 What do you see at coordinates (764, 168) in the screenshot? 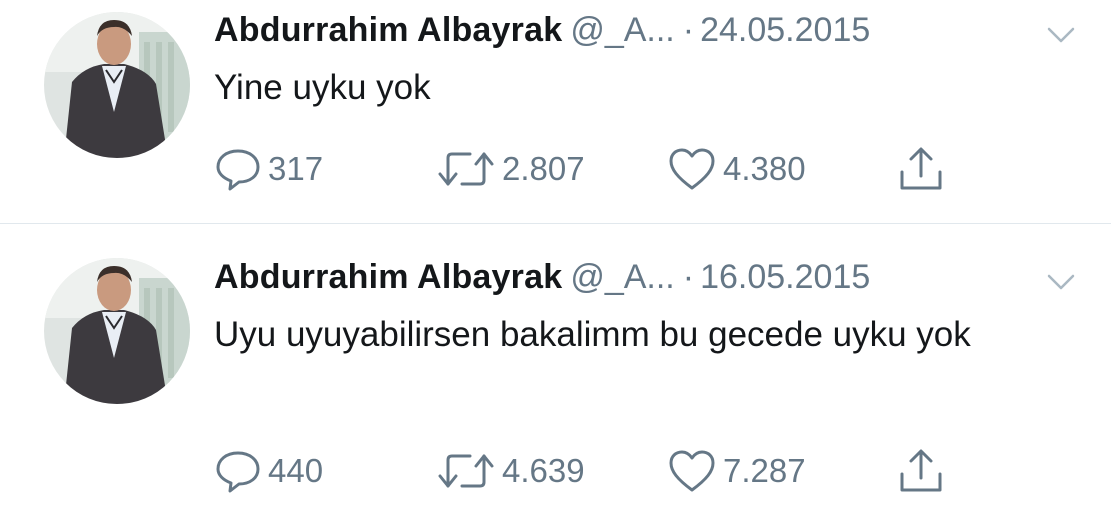
I see `like-count: 4.380` at bounding box center [764, 168].